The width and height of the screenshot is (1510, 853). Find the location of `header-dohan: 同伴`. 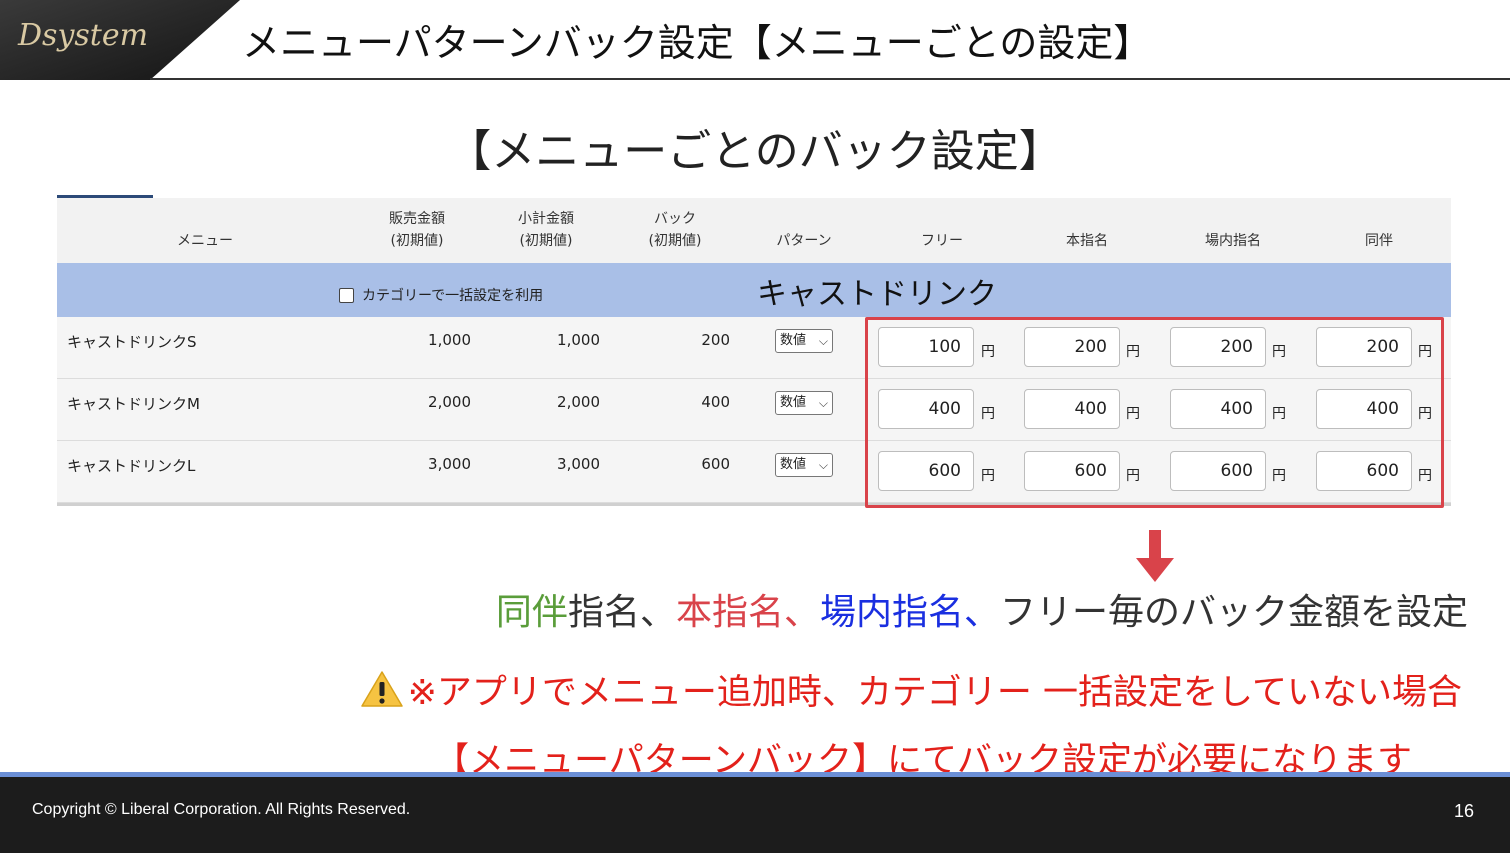

header-dohan: 同伴 is located at coordinates (1379, 241).